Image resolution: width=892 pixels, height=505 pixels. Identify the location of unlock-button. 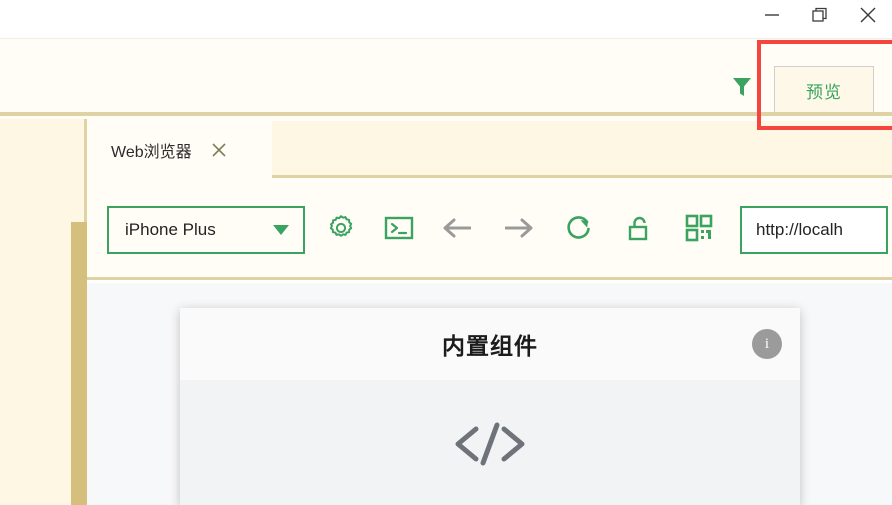
(640, 230).